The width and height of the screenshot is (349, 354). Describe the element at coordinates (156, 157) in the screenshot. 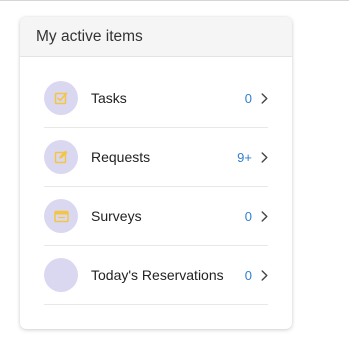

I see `list-item-requests: Requests 9+` at that location.